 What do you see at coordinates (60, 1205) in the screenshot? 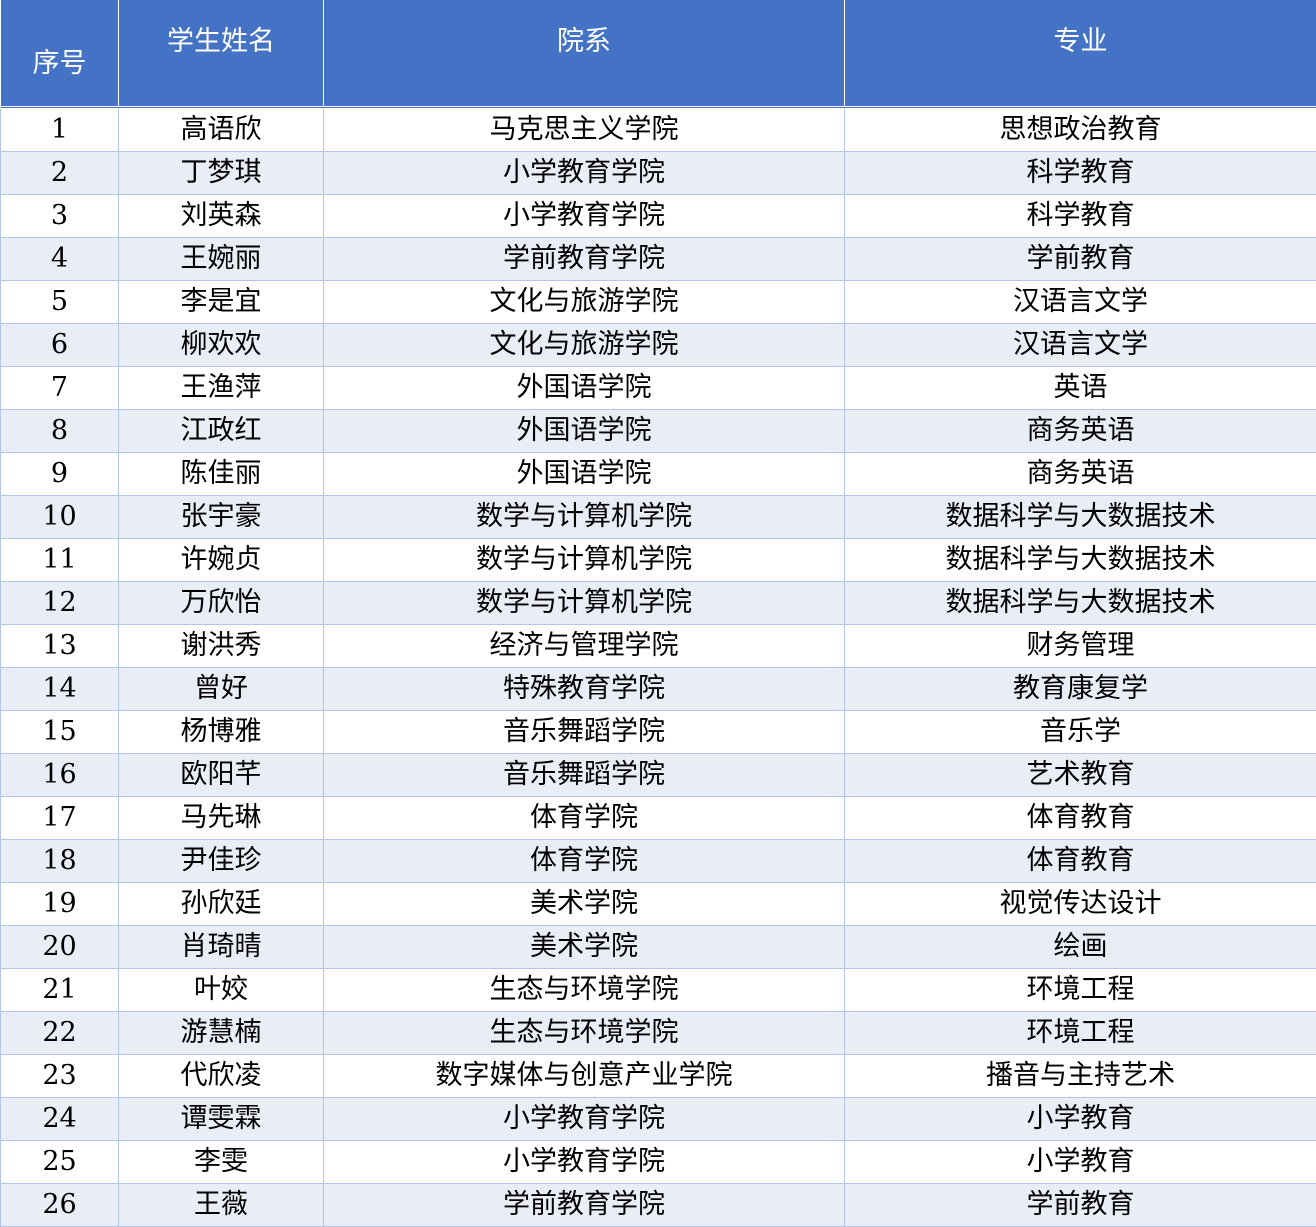
I see `cell-seq: 26` at bounding box center [60, 1205].